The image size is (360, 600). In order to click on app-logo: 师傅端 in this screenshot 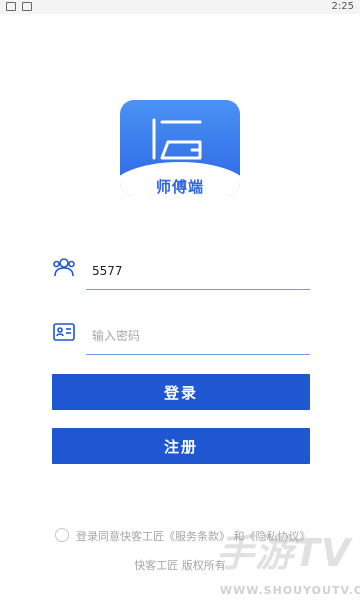, I will do `click(180, 148)`.